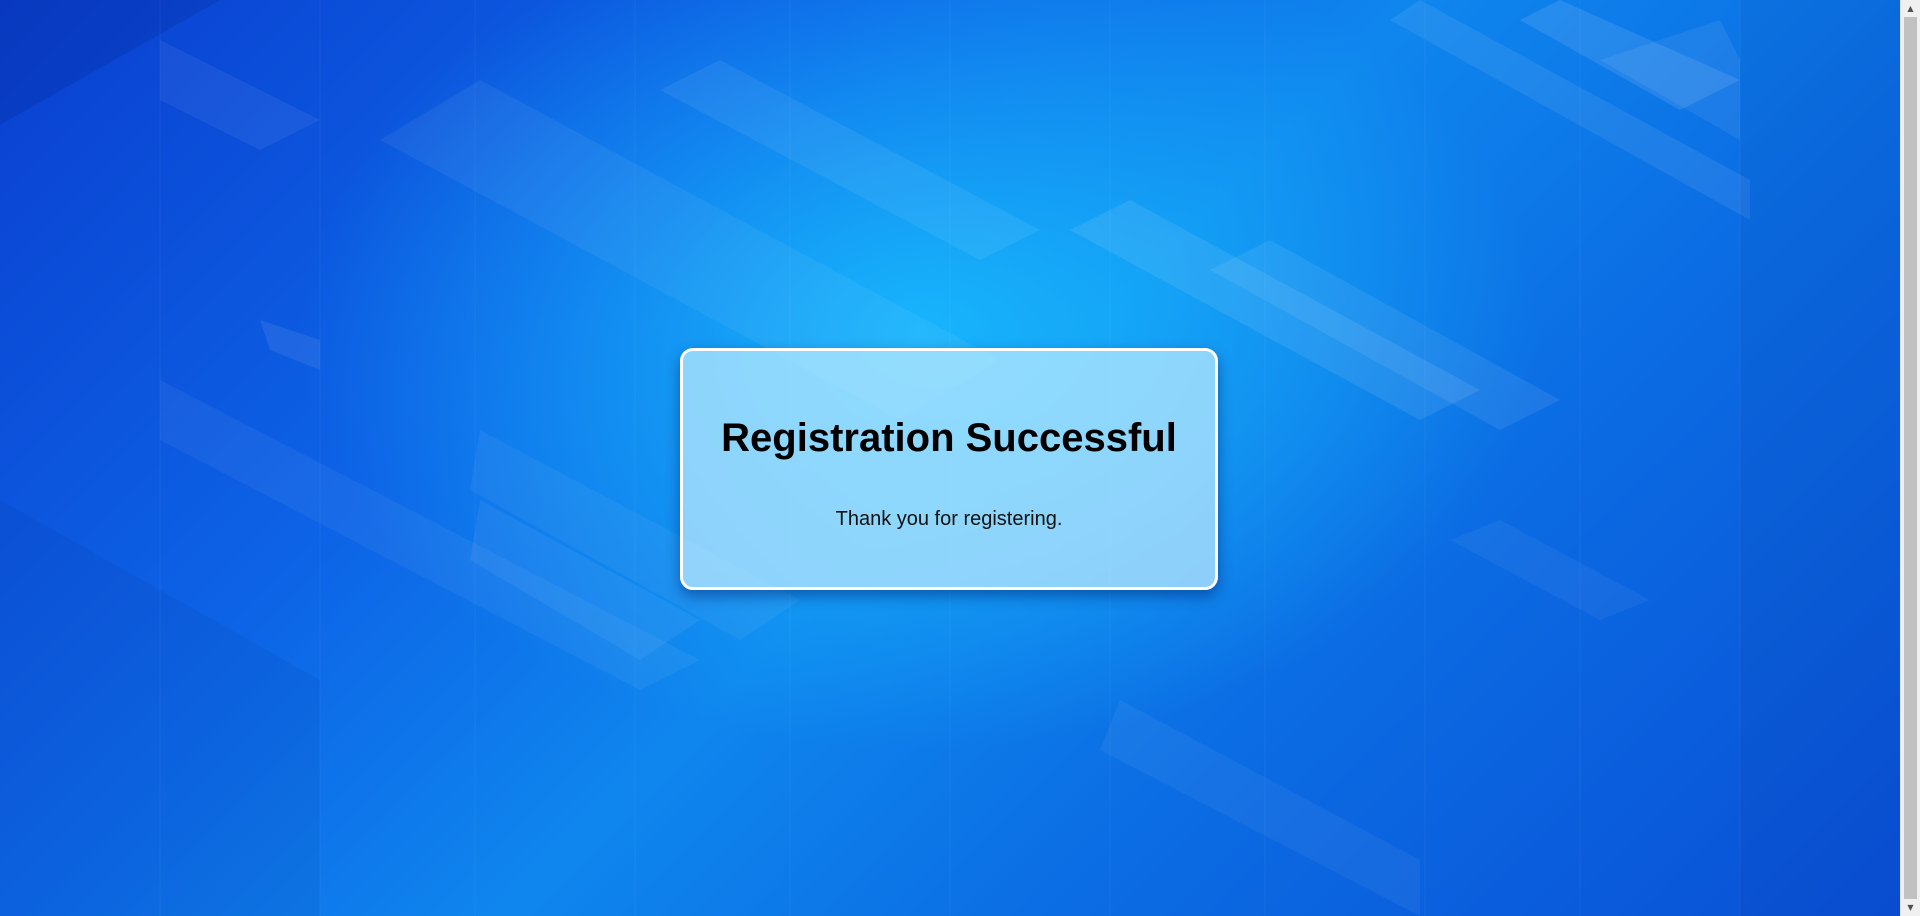 This screenshot has width=1920, height=916. I want to click on dialog-message: Thank you for registering., so click(949, 519).